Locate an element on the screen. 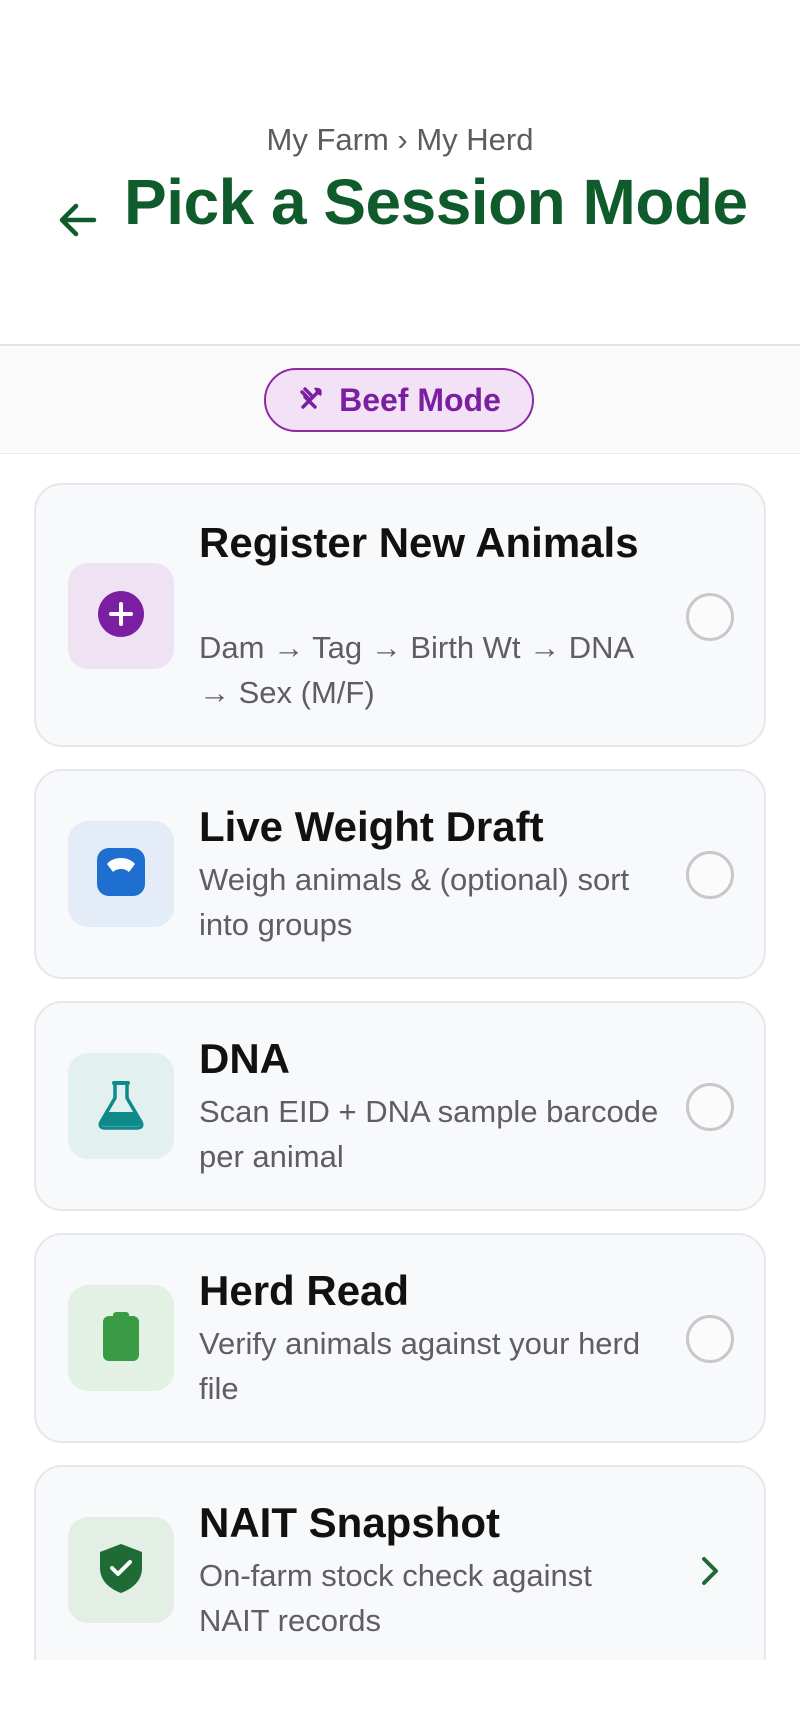  dna-icon-tile is located at coordinates (121, 1106).